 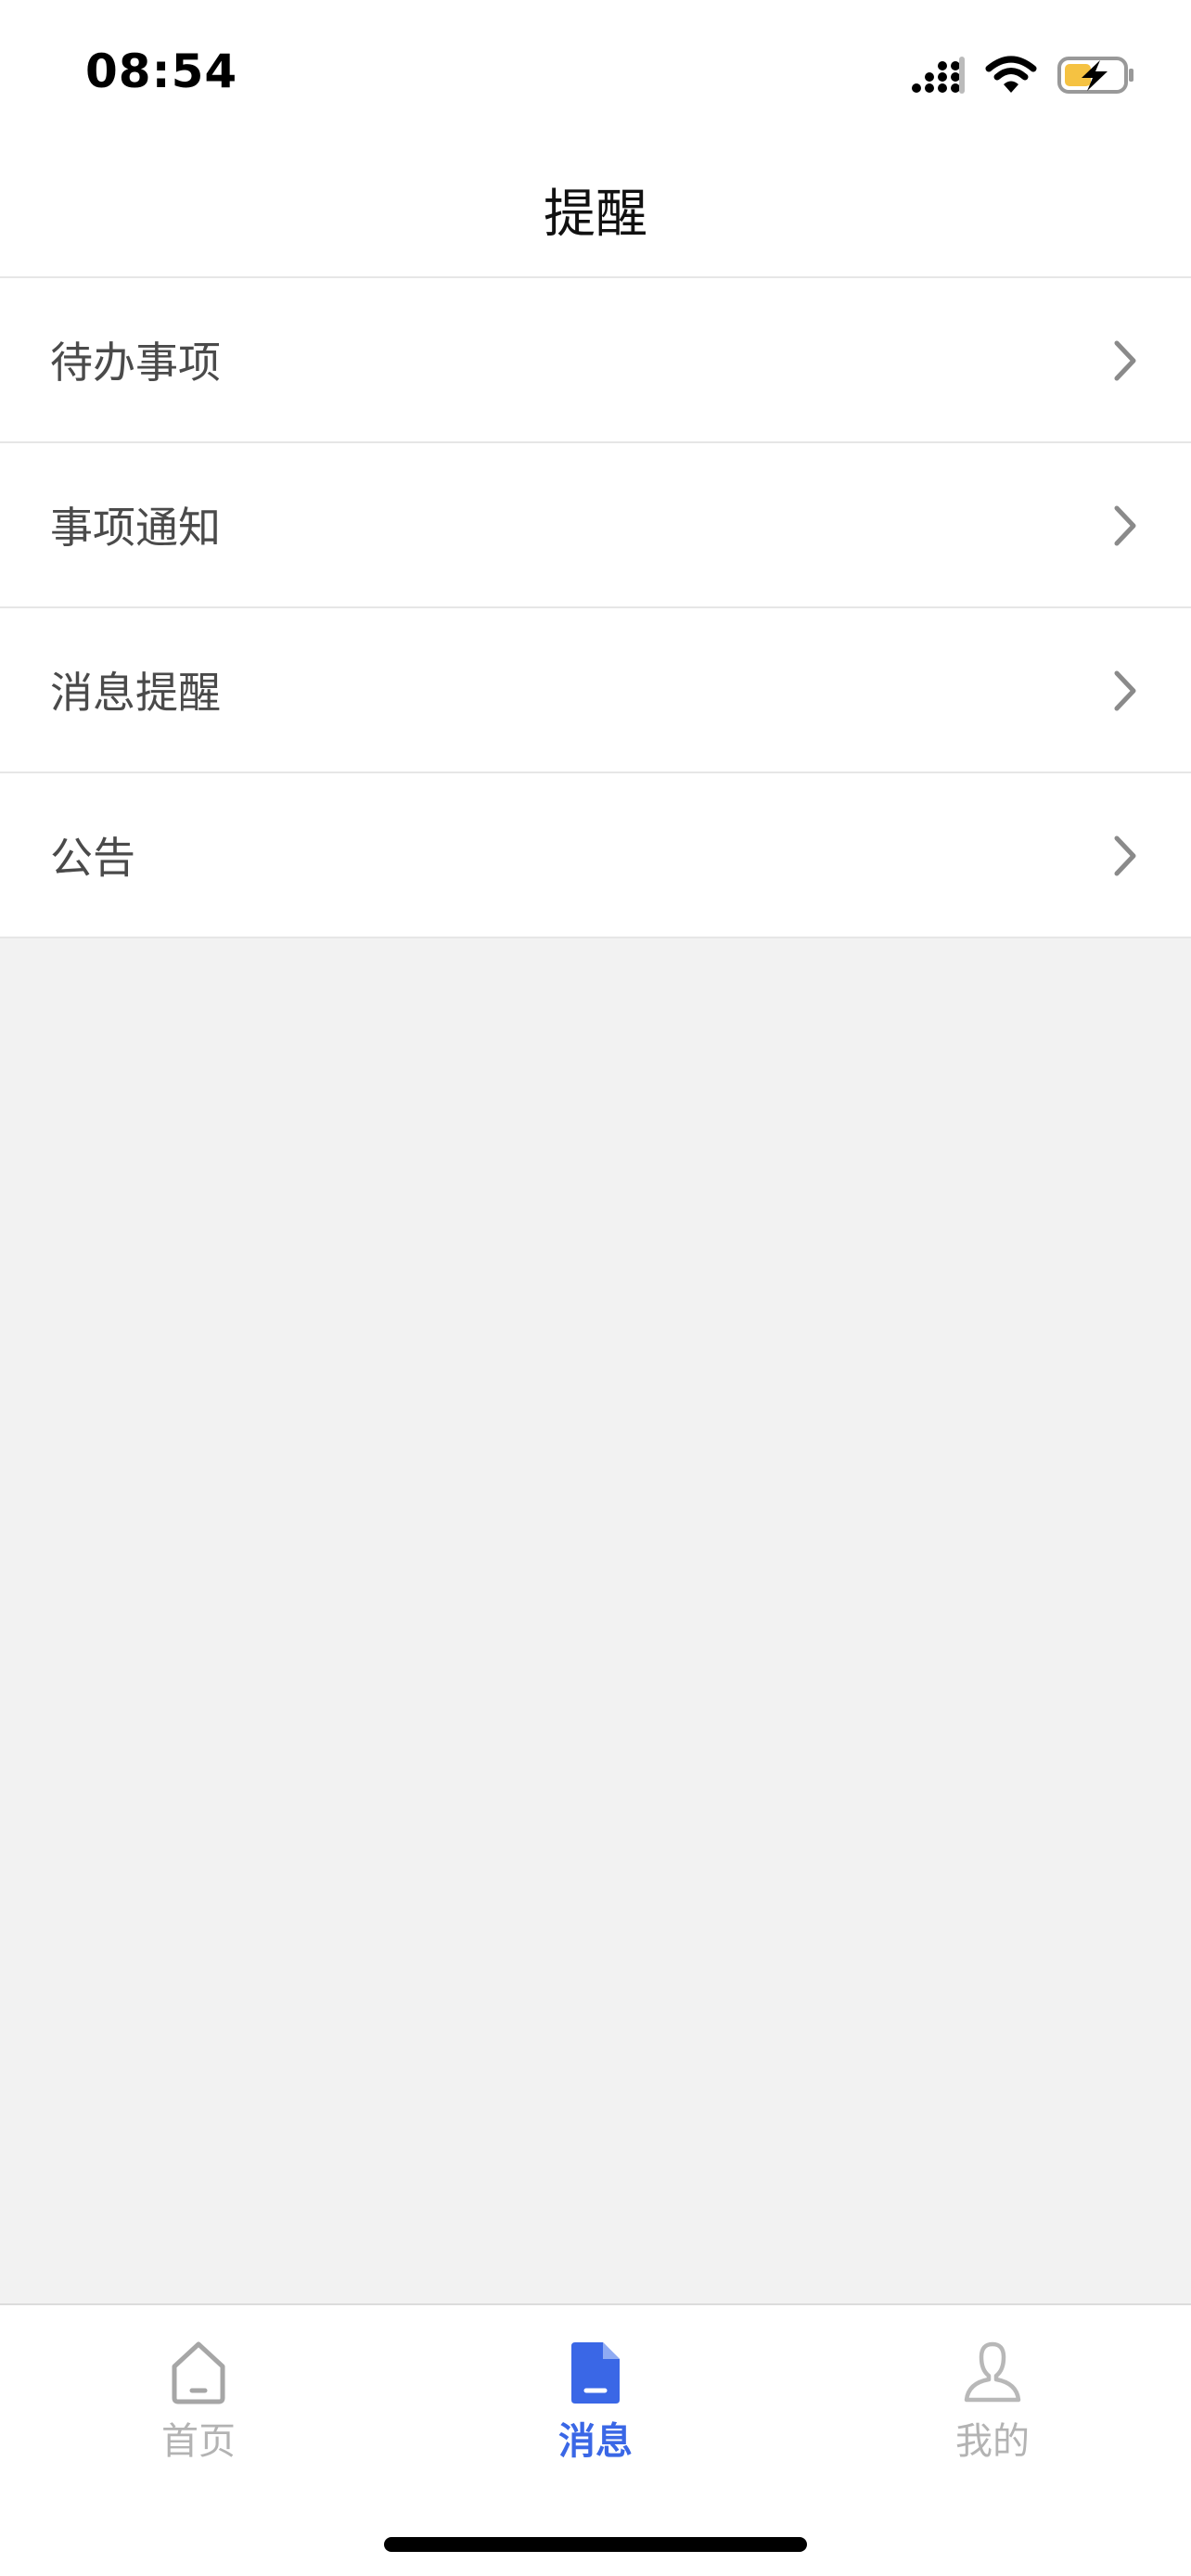 What do you see at coordinates (595, 856) in the screenshot?
I see `list-item-announcement: 公告` at bounding box center [595, 856].